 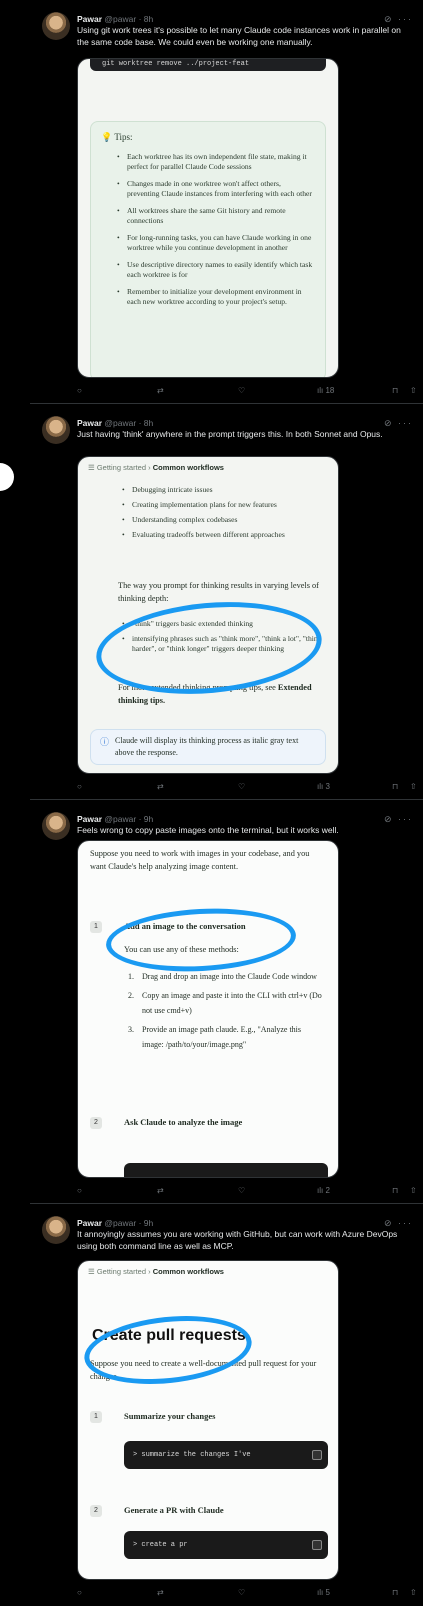 I want to click on step-number: 2, so click(x=96, y=1511).